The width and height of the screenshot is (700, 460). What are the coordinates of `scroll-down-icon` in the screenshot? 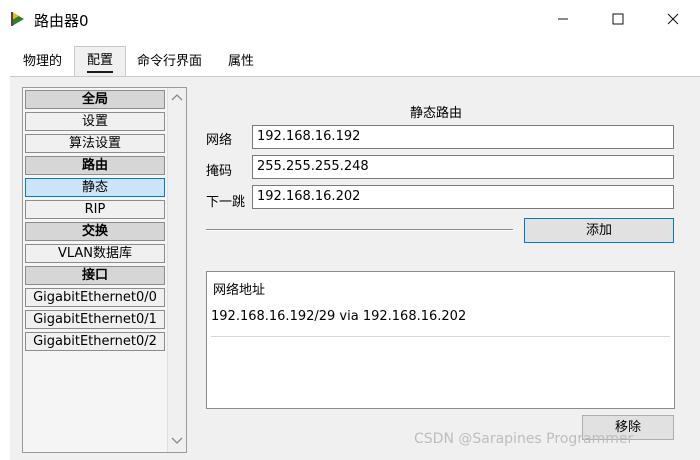 It's located at (177, 441).